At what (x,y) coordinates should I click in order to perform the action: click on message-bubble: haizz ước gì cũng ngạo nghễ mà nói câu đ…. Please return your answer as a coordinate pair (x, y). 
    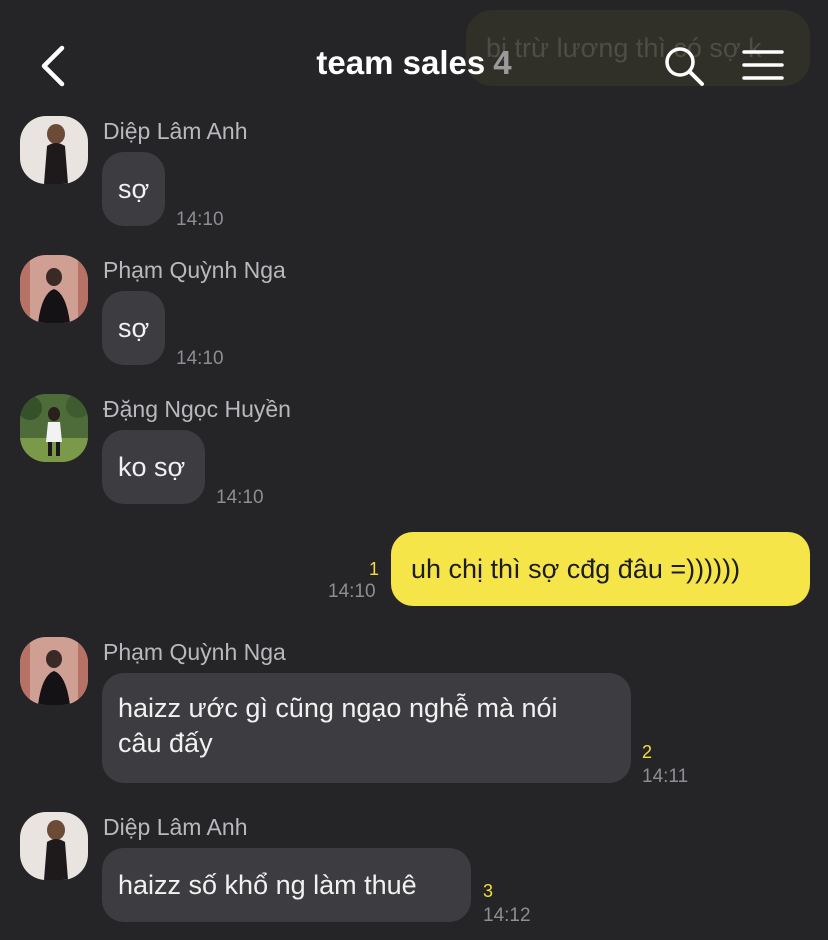
    Looking at the image, I should click on (366, 728).